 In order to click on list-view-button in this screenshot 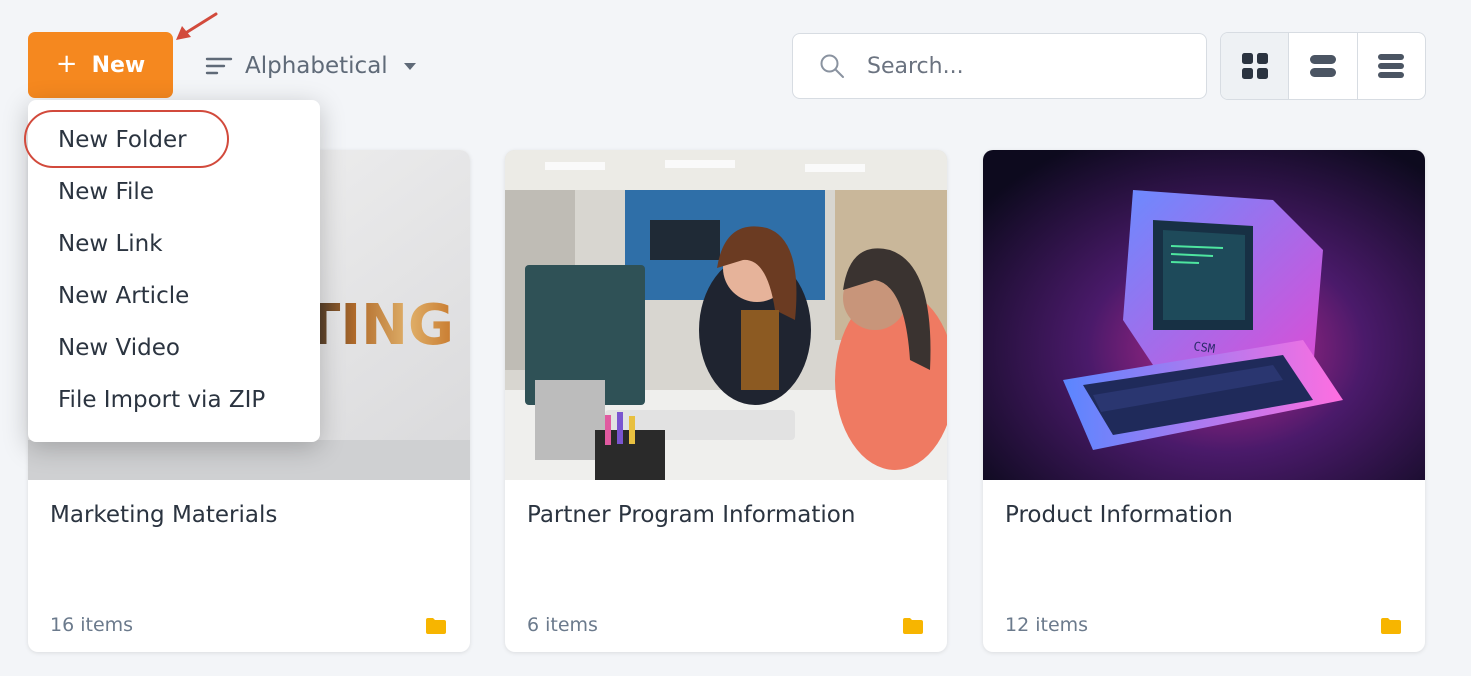, I will do `click(1322, 66)`.